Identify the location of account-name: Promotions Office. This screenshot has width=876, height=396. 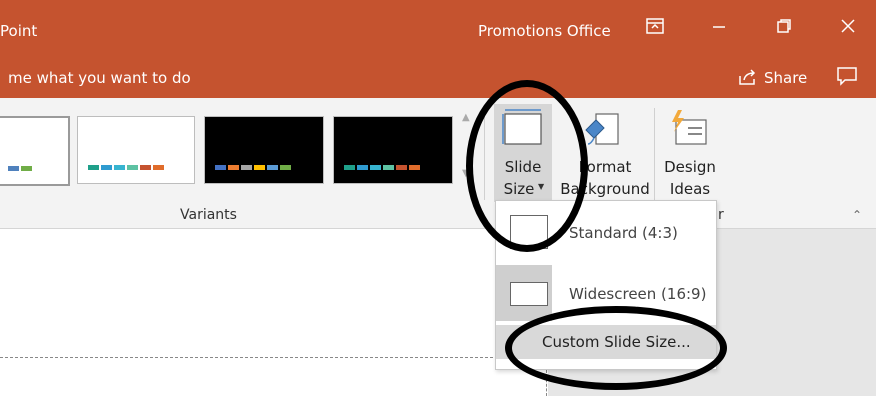
(544, 31).